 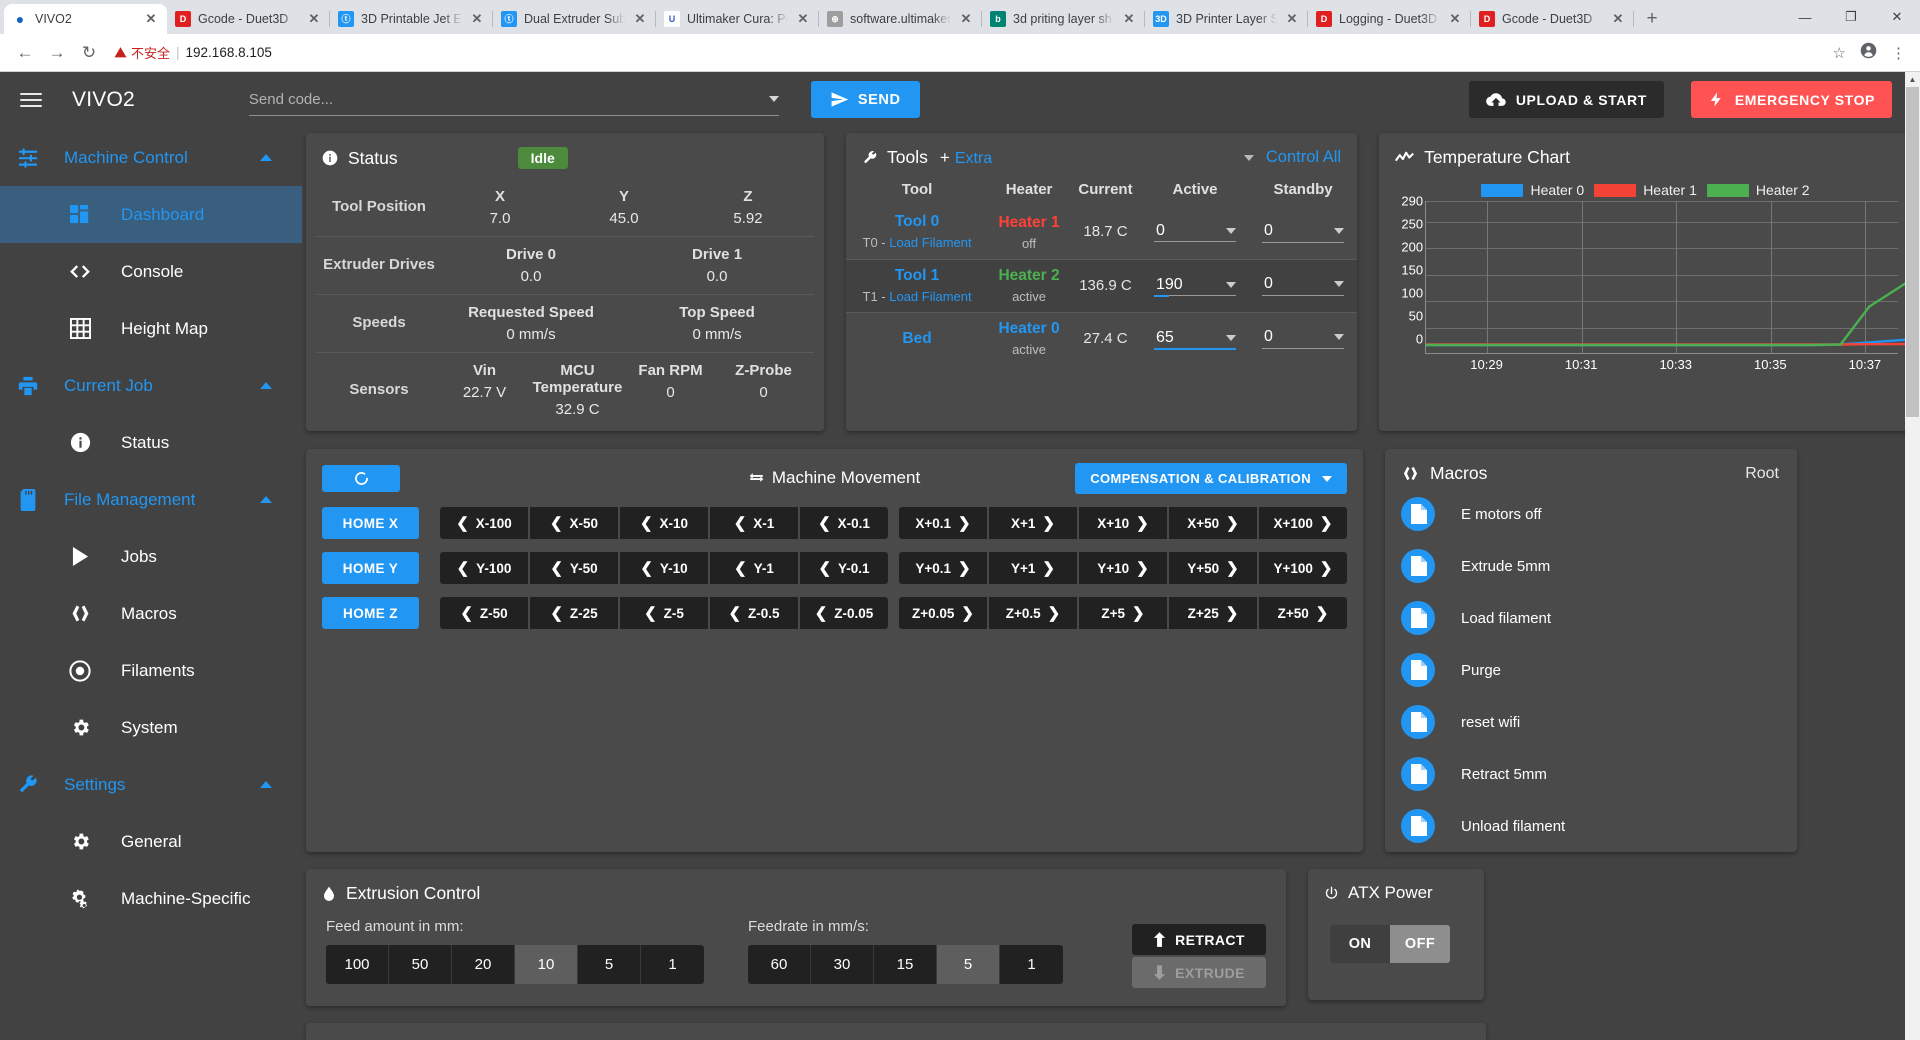 I want to click on browser-menu-icon: ⋮, so click(x=1898, y=53).